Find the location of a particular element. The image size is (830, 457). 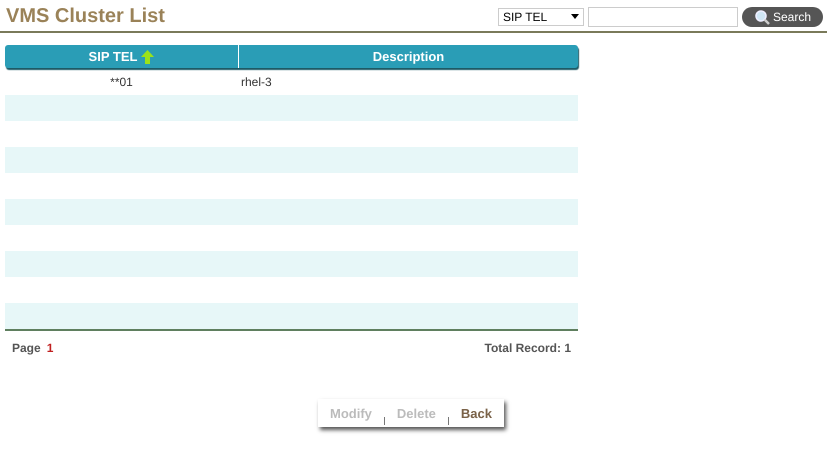

page-label: Page is located at coordinates (26, 348).